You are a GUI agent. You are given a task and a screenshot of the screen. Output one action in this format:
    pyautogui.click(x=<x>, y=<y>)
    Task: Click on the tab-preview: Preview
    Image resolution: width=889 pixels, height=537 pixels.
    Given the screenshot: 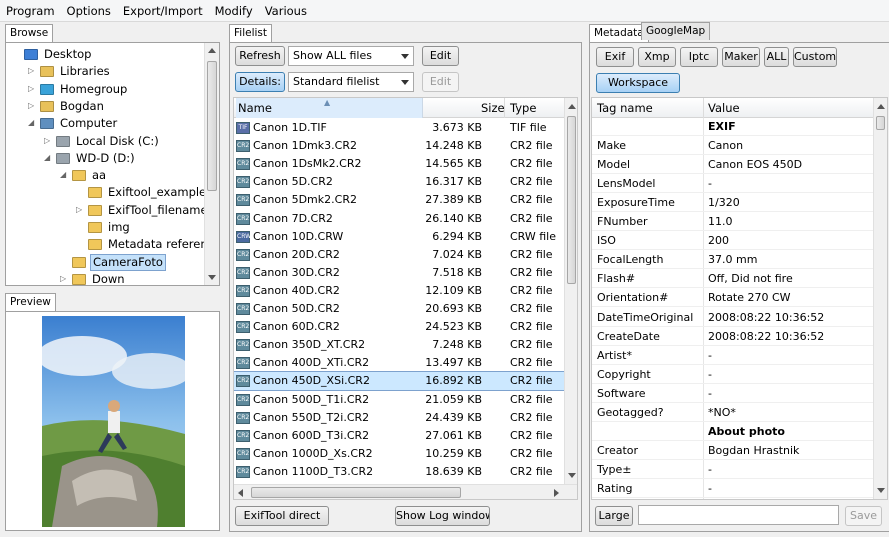 What is the action you would take?
    pyautogui.click(x=30, y=302)
    